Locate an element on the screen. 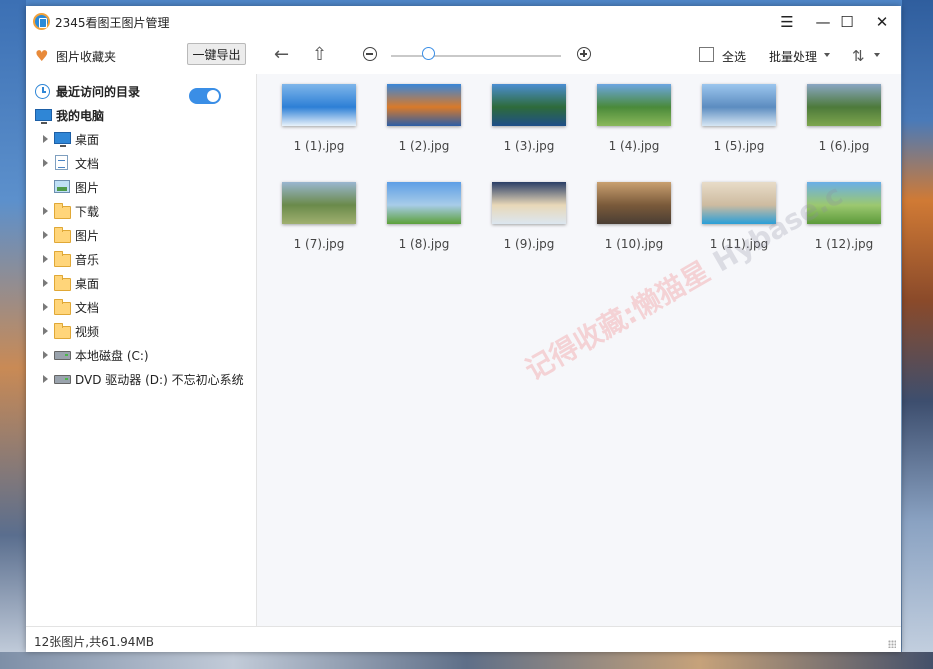  recent-directories-label: 最近访问的目录 is located at coordinates (98, 91).